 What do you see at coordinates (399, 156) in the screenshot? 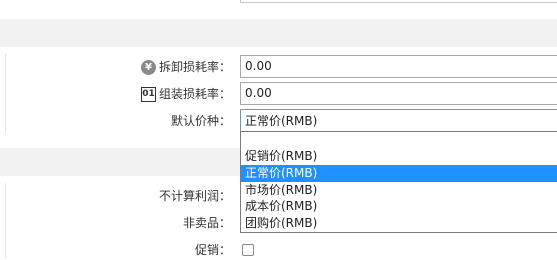
I see `dropdown-option-promo-price: 促销价(RMB)` at bounding box center [399, 156].